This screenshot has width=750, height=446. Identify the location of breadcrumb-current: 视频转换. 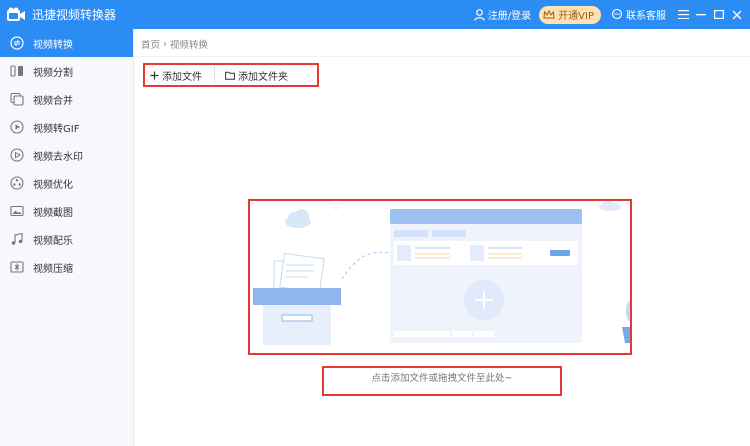
(188, 45).